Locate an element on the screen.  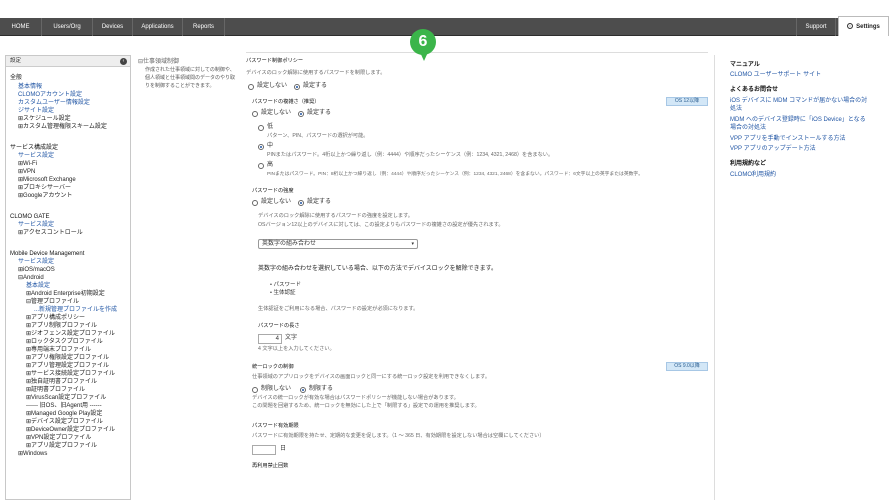
unified-no-restrict-radio is located at coordinates (255, 390).